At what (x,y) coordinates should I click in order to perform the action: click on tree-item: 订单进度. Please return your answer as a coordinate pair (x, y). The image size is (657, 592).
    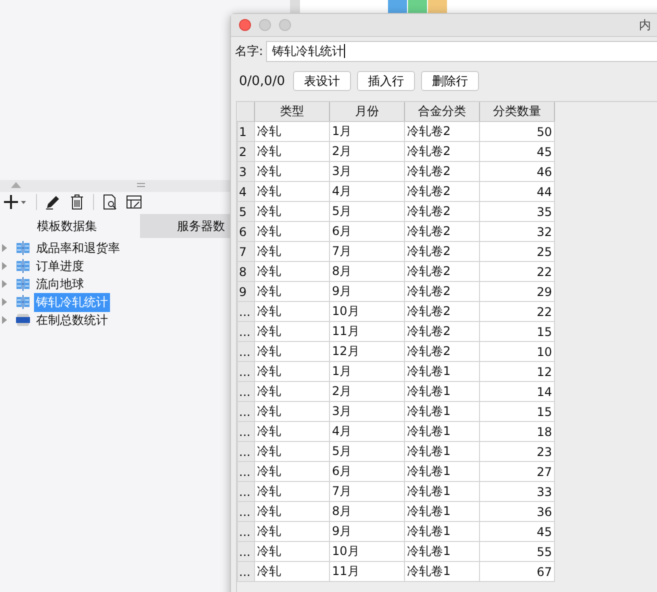
    Looking at the image, I should click on (60, 266).